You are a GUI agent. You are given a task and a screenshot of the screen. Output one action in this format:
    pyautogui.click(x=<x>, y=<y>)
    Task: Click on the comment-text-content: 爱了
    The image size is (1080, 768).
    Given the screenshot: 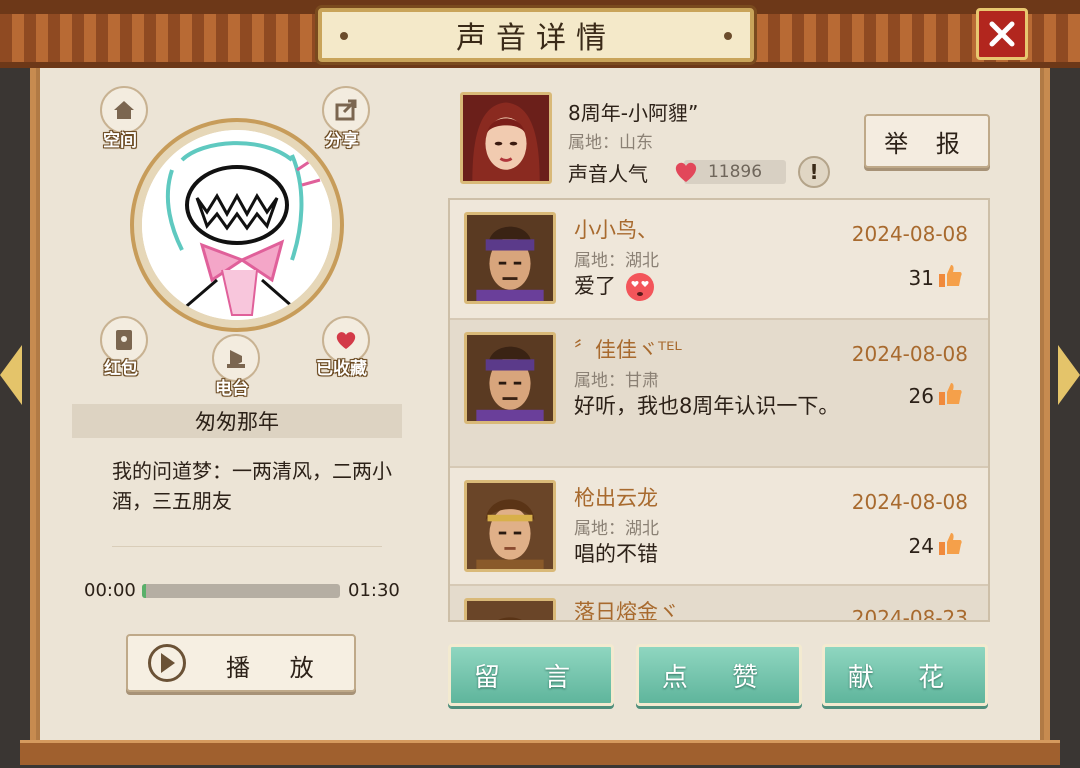 What is the action you would take?
    pyautogui.click(x=595, y=286)
    